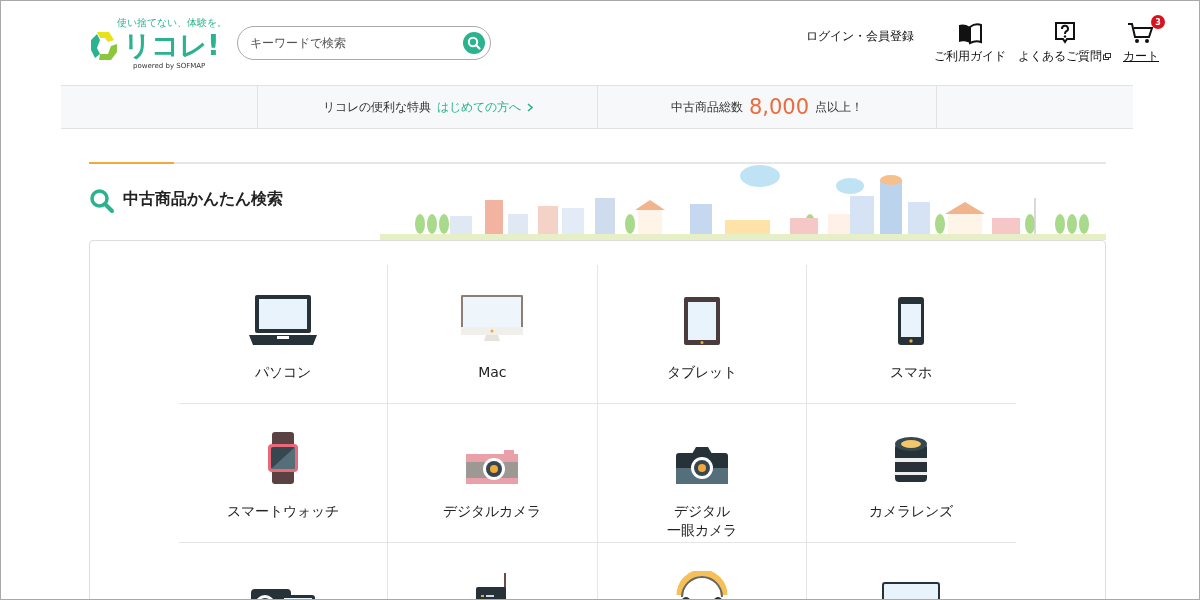 The width and height of the screenshot is (1200, 600). What do you see at coordinates (860, 36) in the screenshot?
I see `login-link: ログイン・会員登録` at bounding box center [860, 36].